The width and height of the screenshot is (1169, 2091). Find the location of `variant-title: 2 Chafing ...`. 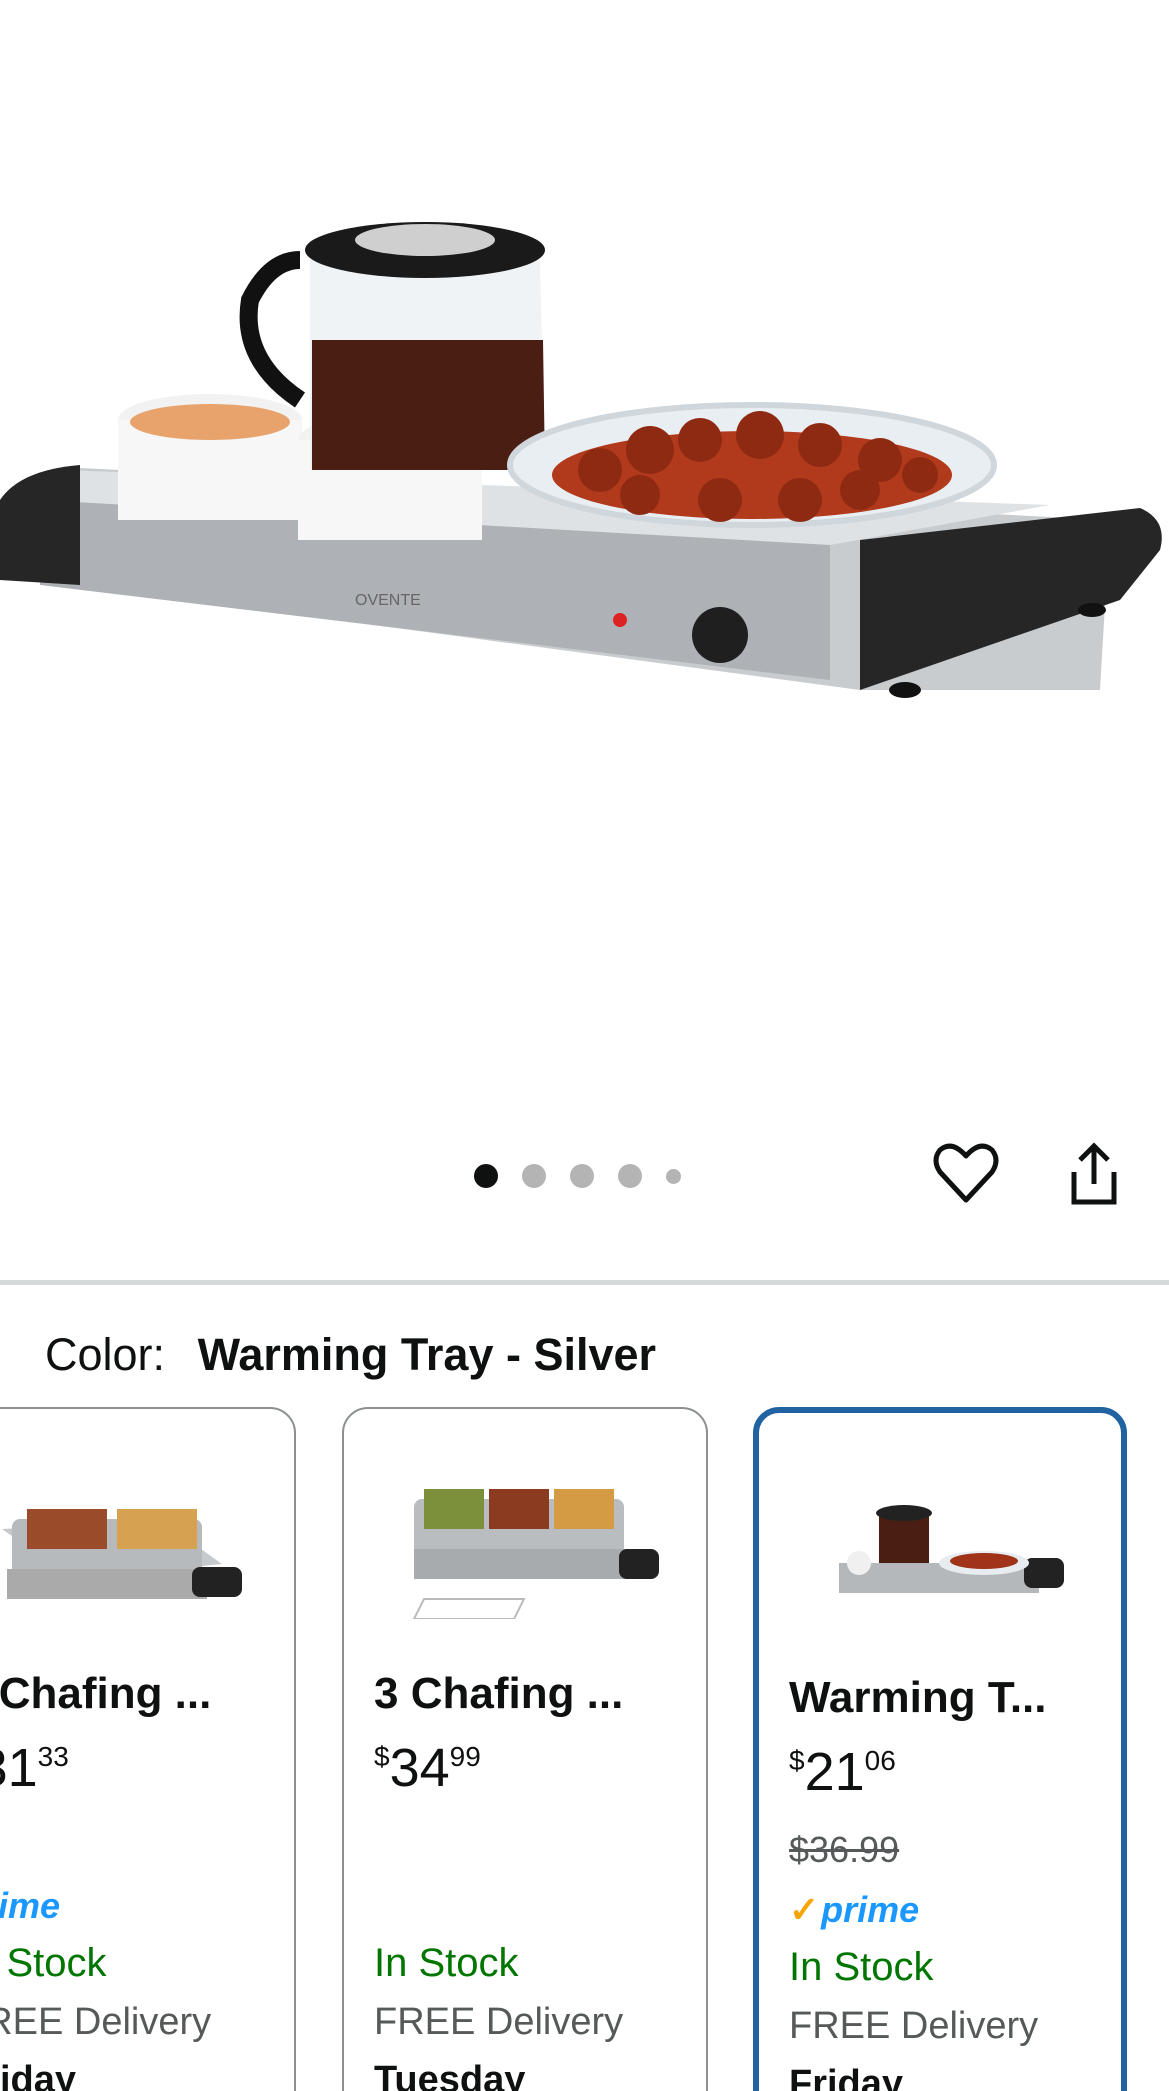

variant-title: 2 Chafing ... is located at coordinates (106, 1693).